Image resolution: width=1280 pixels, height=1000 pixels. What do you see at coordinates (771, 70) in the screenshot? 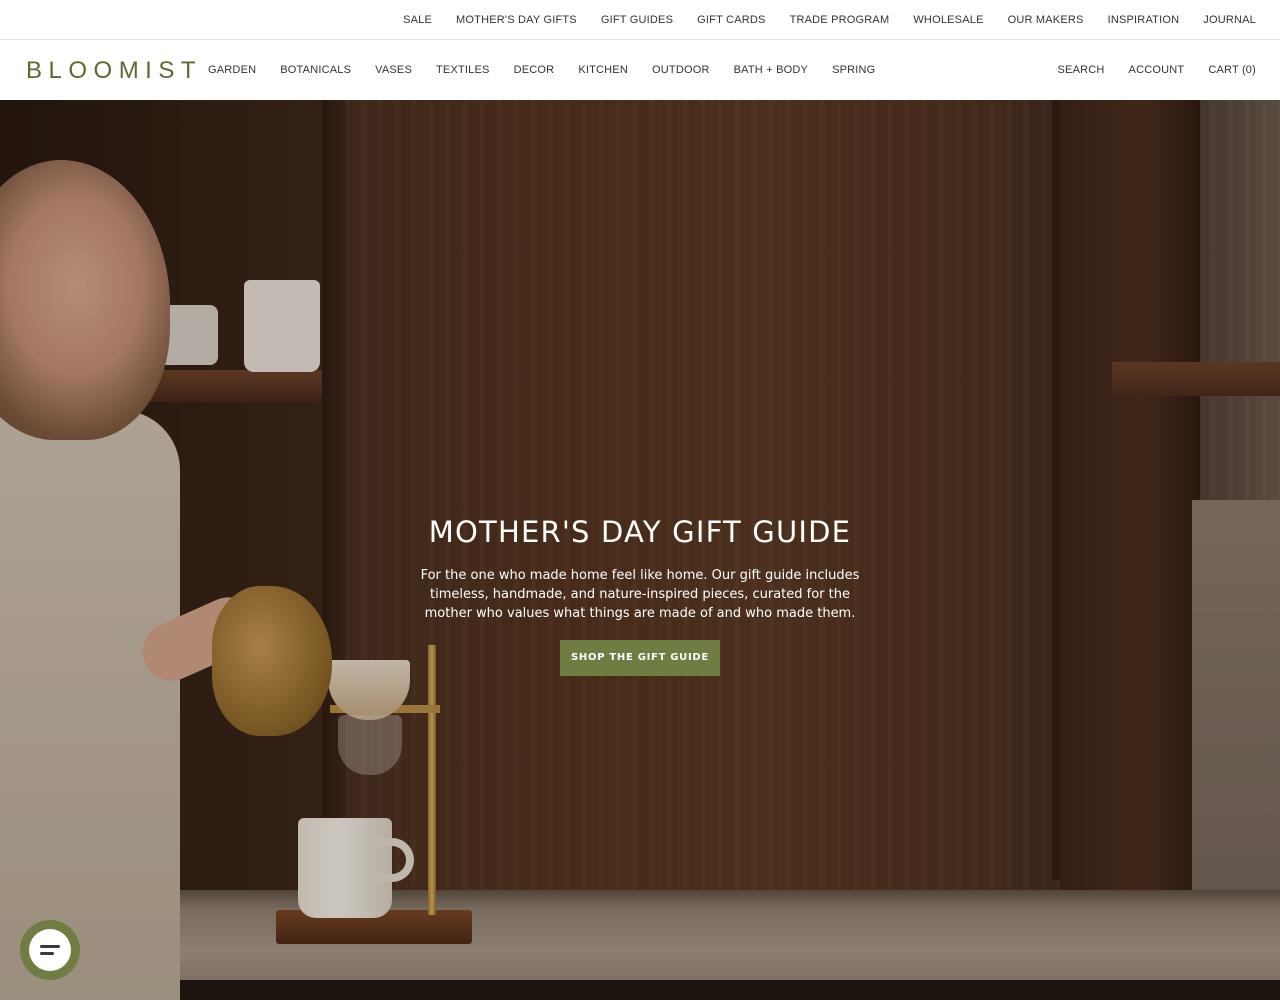
I see `main-nav-bath-body: BATH + BODY` at bounding box center [771, 70].